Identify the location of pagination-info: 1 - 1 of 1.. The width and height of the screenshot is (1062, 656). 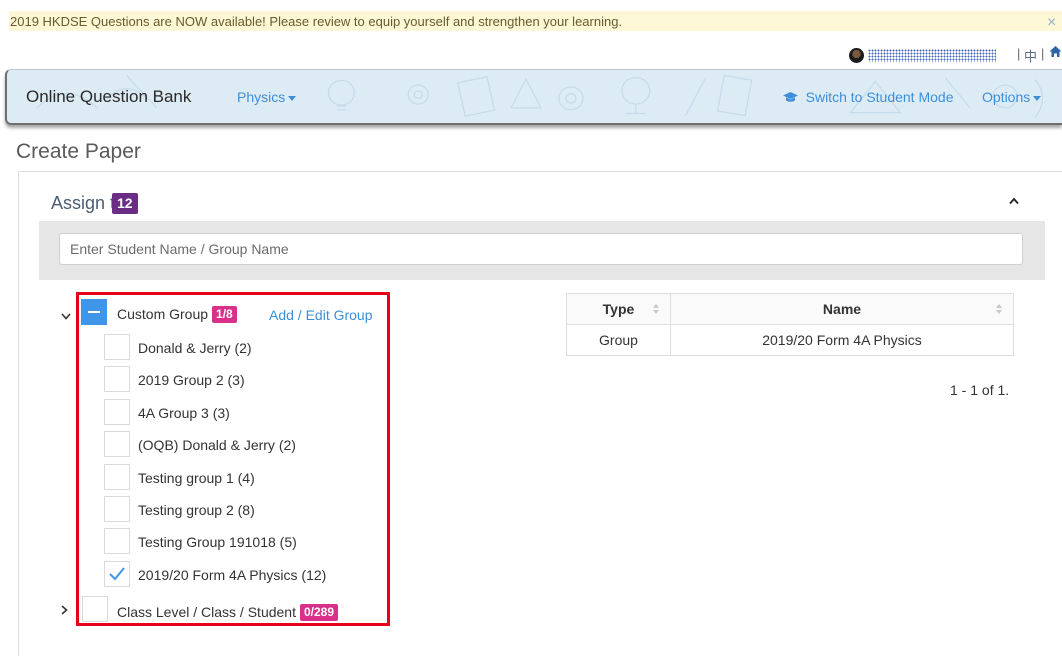
(980, 390).